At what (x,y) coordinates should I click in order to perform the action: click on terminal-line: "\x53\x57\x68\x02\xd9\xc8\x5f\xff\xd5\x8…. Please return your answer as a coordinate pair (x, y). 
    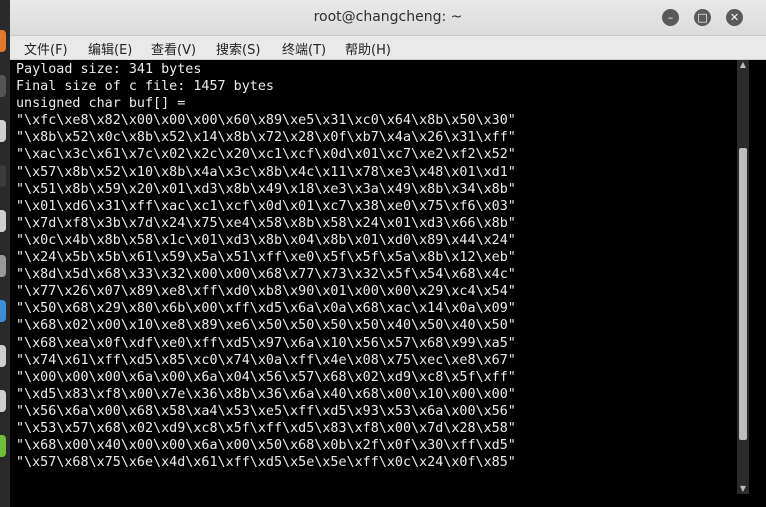
    Looking at the image, I should click on (266, 428).